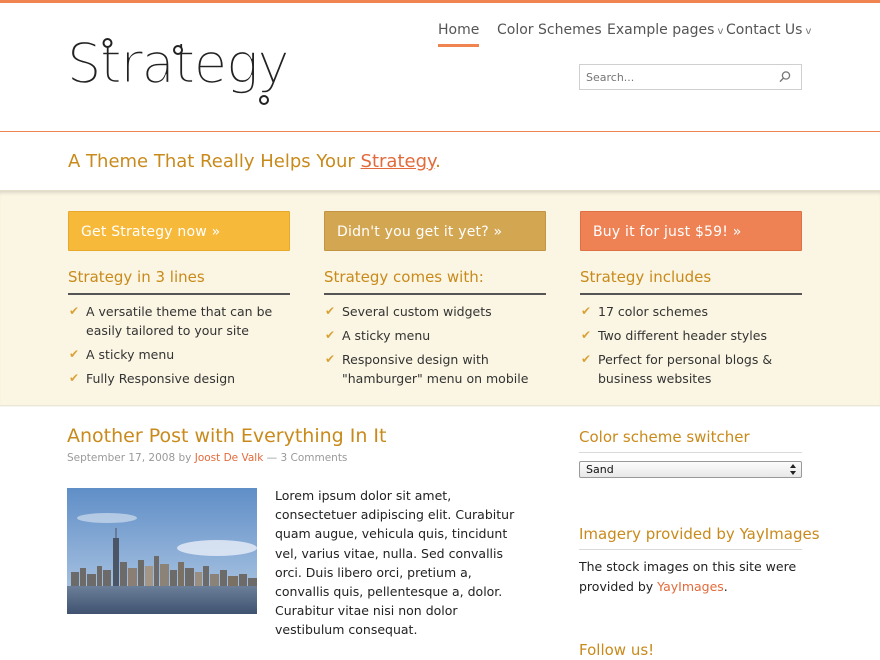  What do you see at coordinates (179, 281) in the screenshot?
I see `feature-heading-1: Strategy in 3 lines` at bounding box center [179, 281].